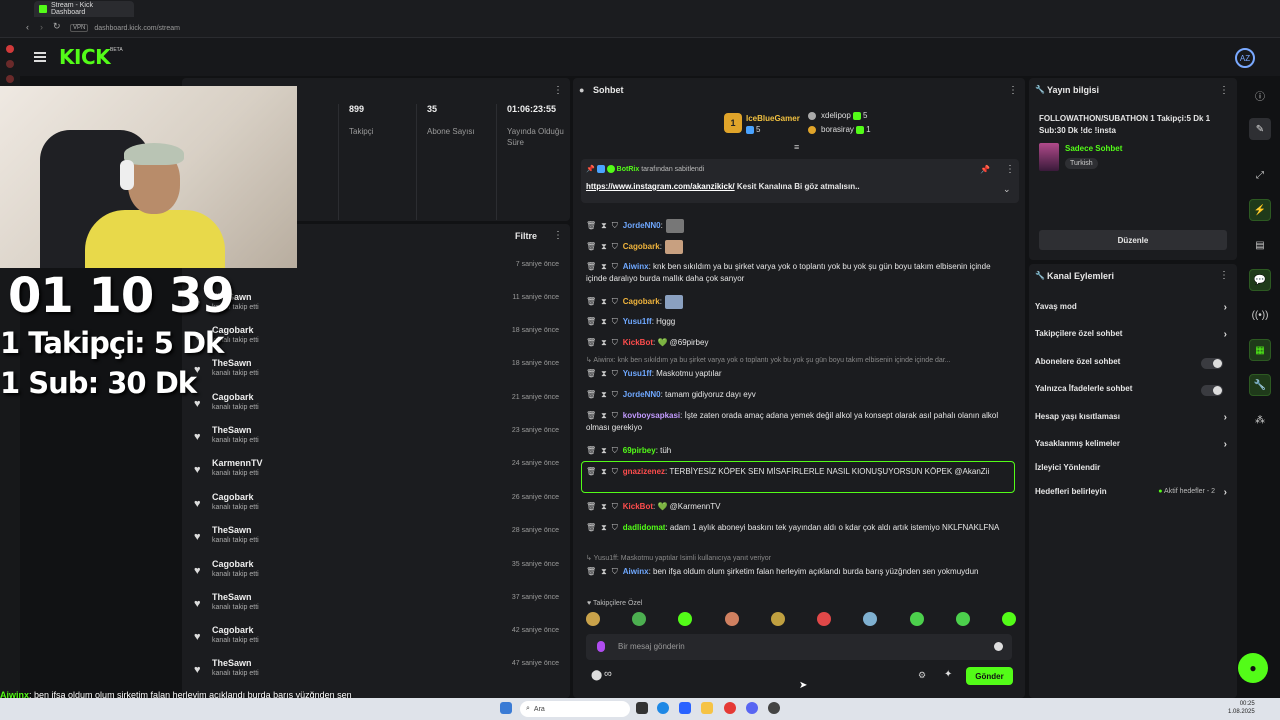 The height and width of the screenshot is (720, 1280). What do you see at coordinates (639, 450) in the screenshot?
I see `chat-username: 69pirbey` at bounding box center [639, 450].